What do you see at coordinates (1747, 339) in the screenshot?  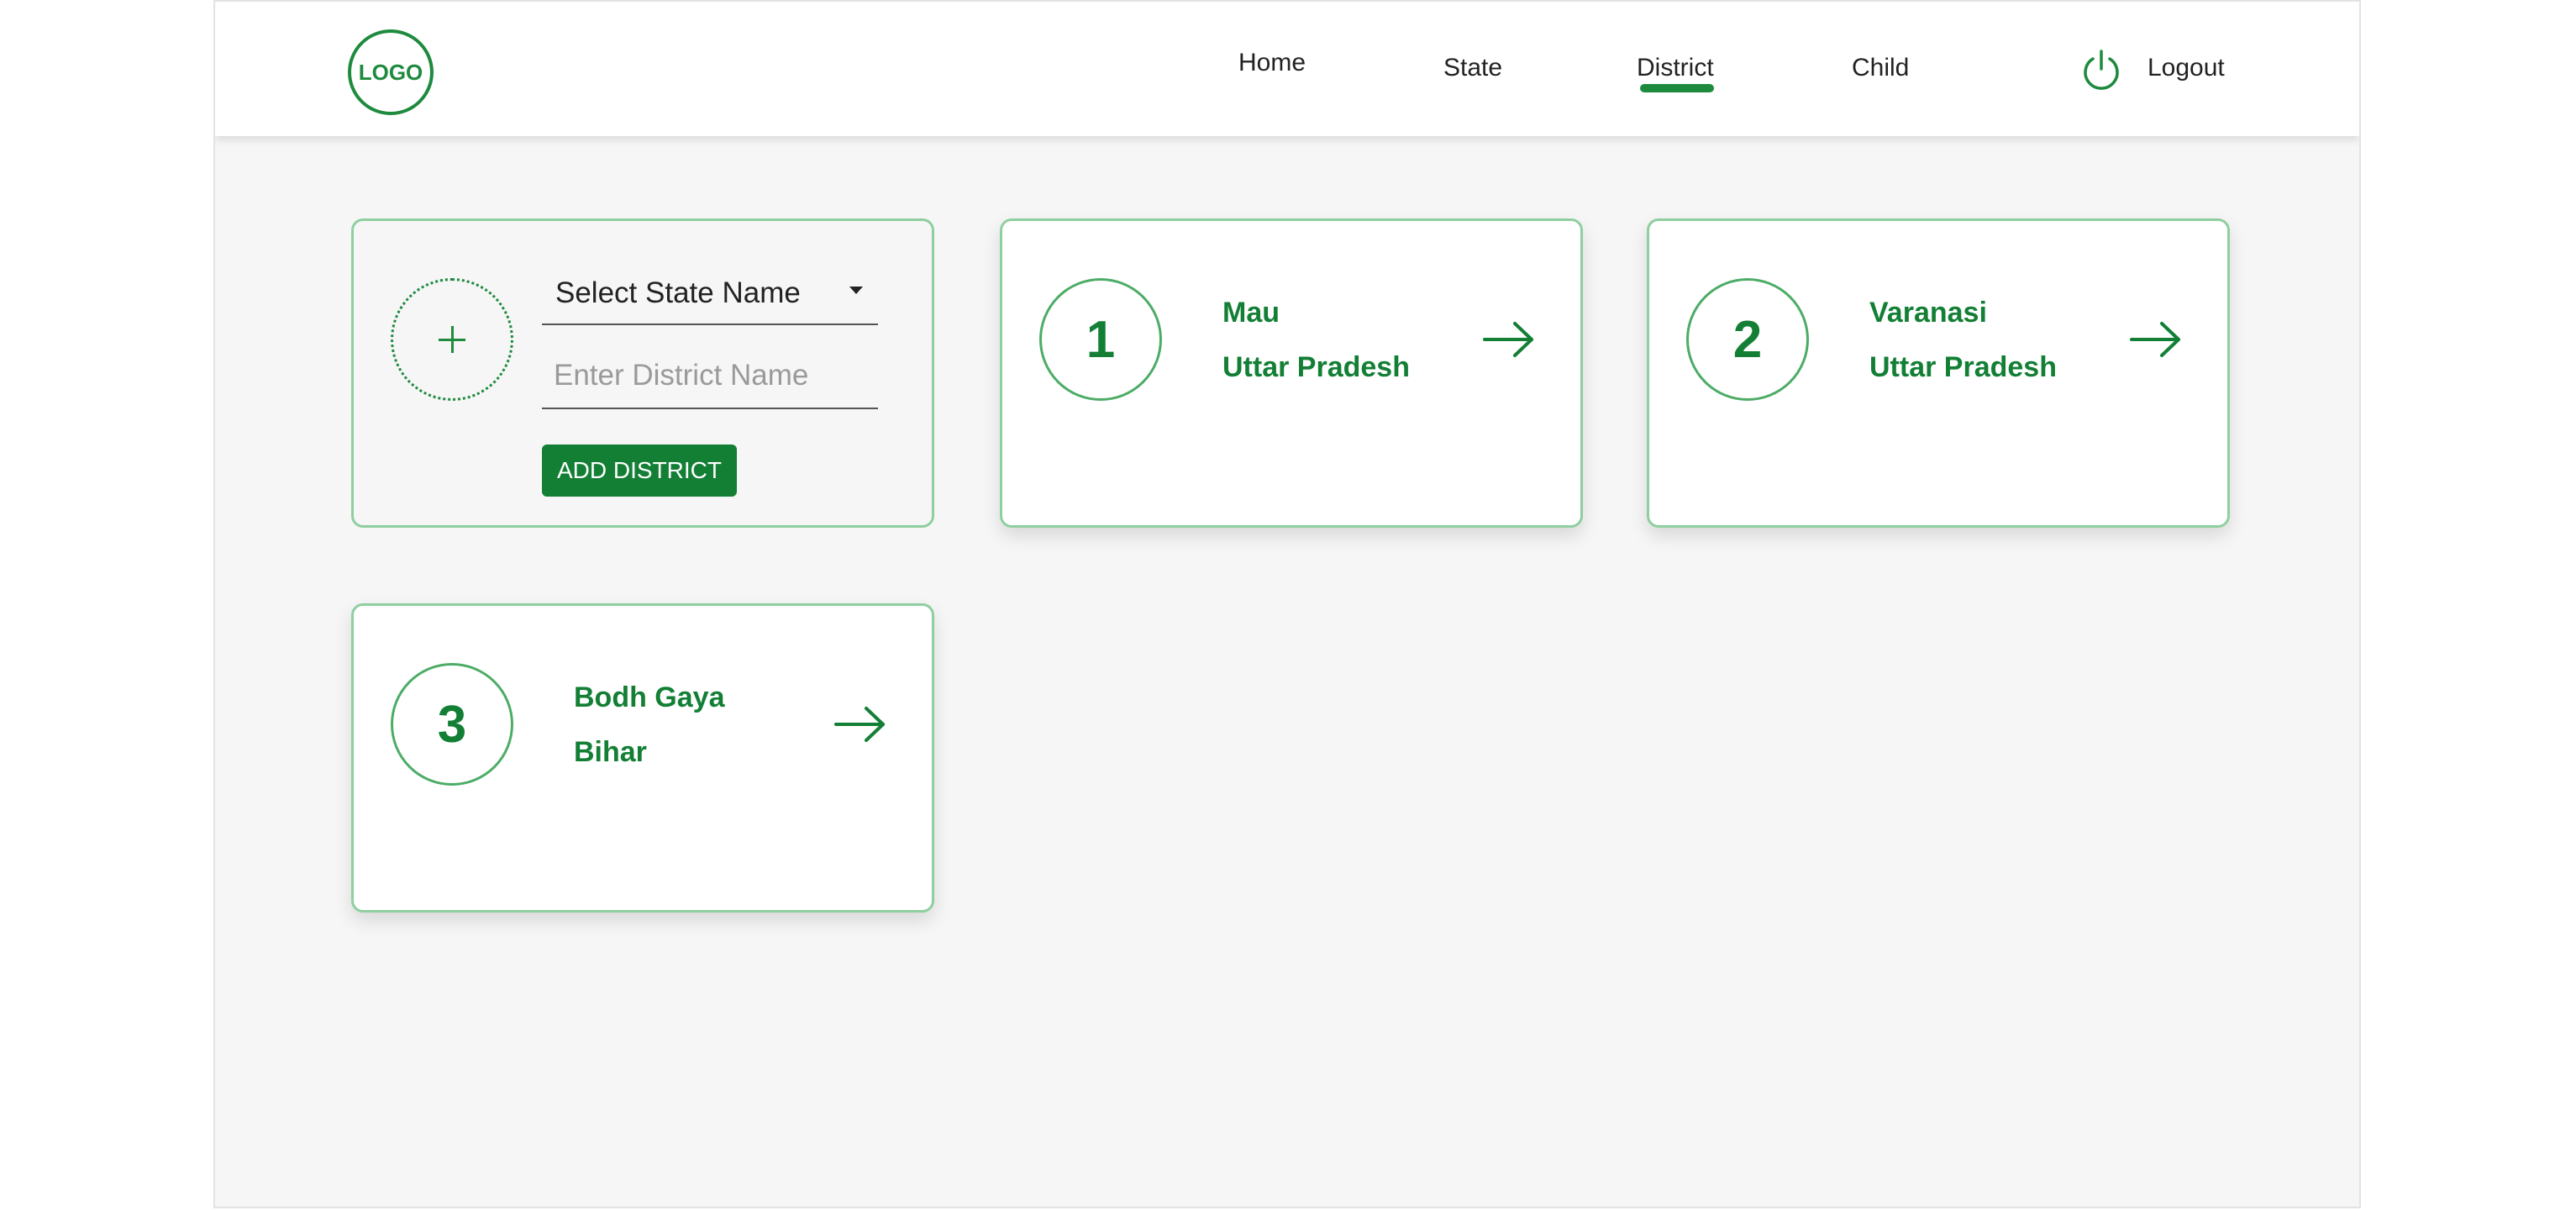 I see `district-number: 2` at bounding box center [1747, 339].